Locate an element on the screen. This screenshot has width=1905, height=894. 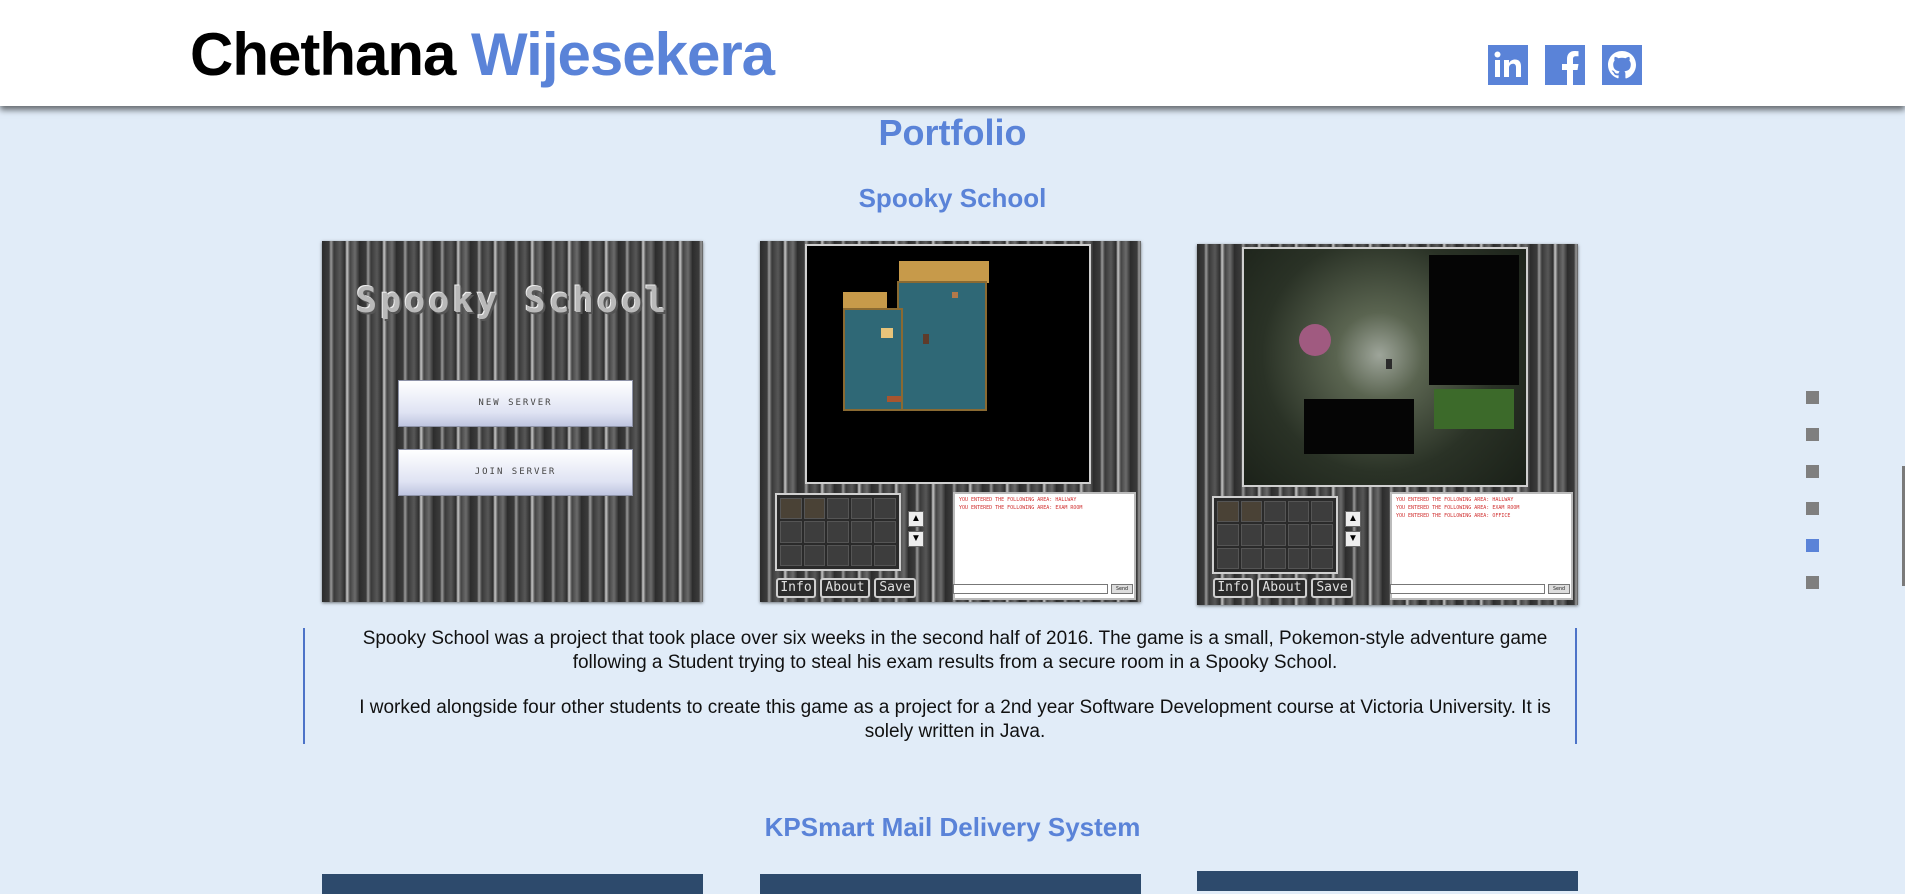
github-link is located at coordinates (1622, 65).